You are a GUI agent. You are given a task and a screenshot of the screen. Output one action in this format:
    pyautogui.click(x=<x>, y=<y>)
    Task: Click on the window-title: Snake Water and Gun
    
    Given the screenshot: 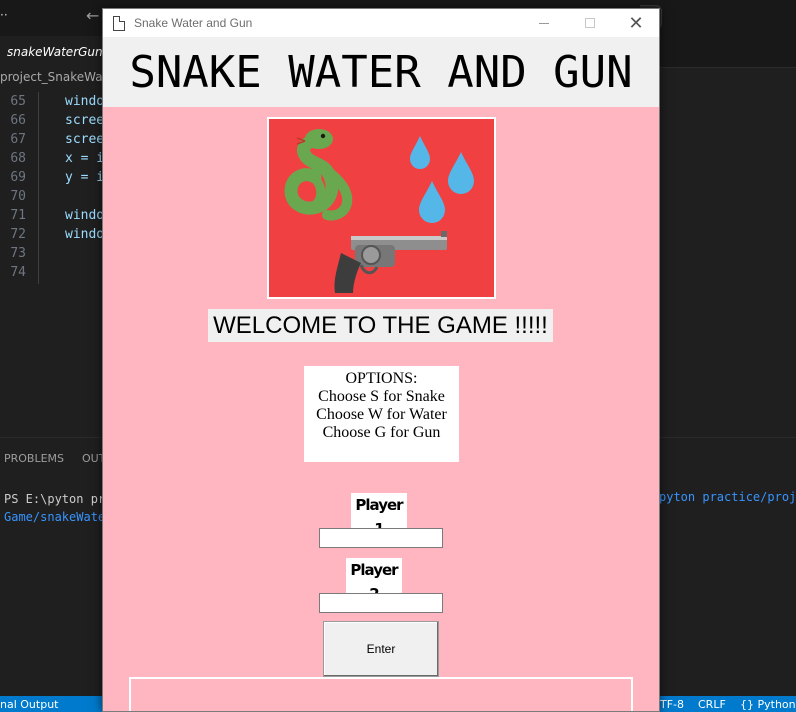 What is the action you would take?
    pyautogui.click(x=193, y=23)
    